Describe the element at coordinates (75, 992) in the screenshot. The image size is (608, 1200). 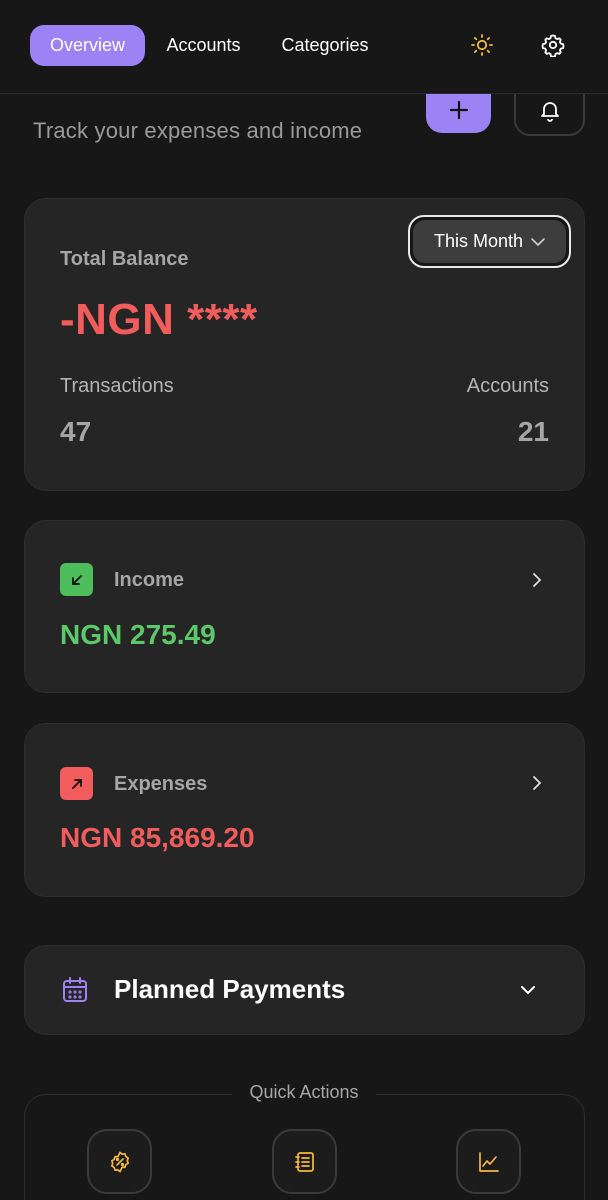
I see `calendar-icon` at that location.